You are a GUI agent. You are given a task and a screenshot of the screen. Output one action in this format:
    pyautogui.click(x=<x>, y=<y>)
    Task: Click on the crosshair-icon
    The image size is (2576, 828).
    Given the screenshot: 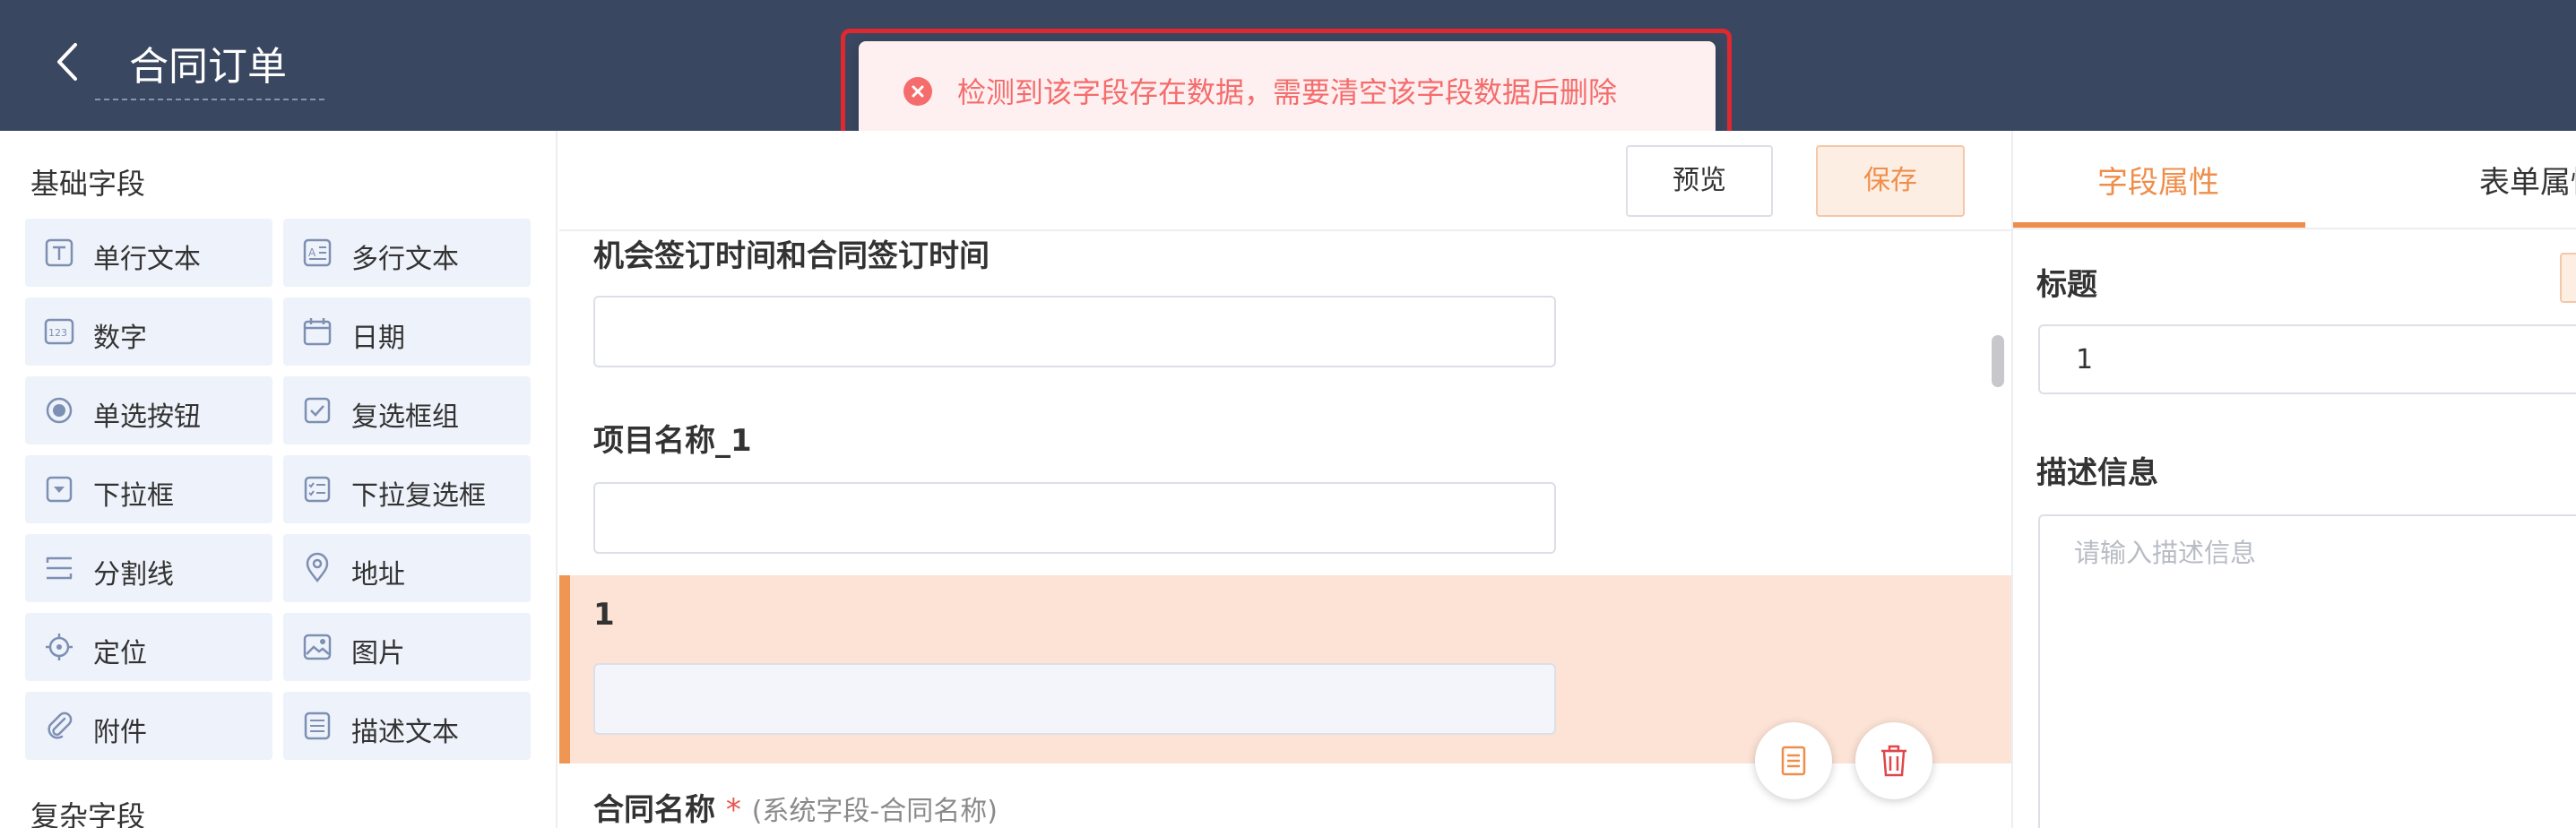 What is the action you would take?
    pyautogui.click(x=59, y=647)
    